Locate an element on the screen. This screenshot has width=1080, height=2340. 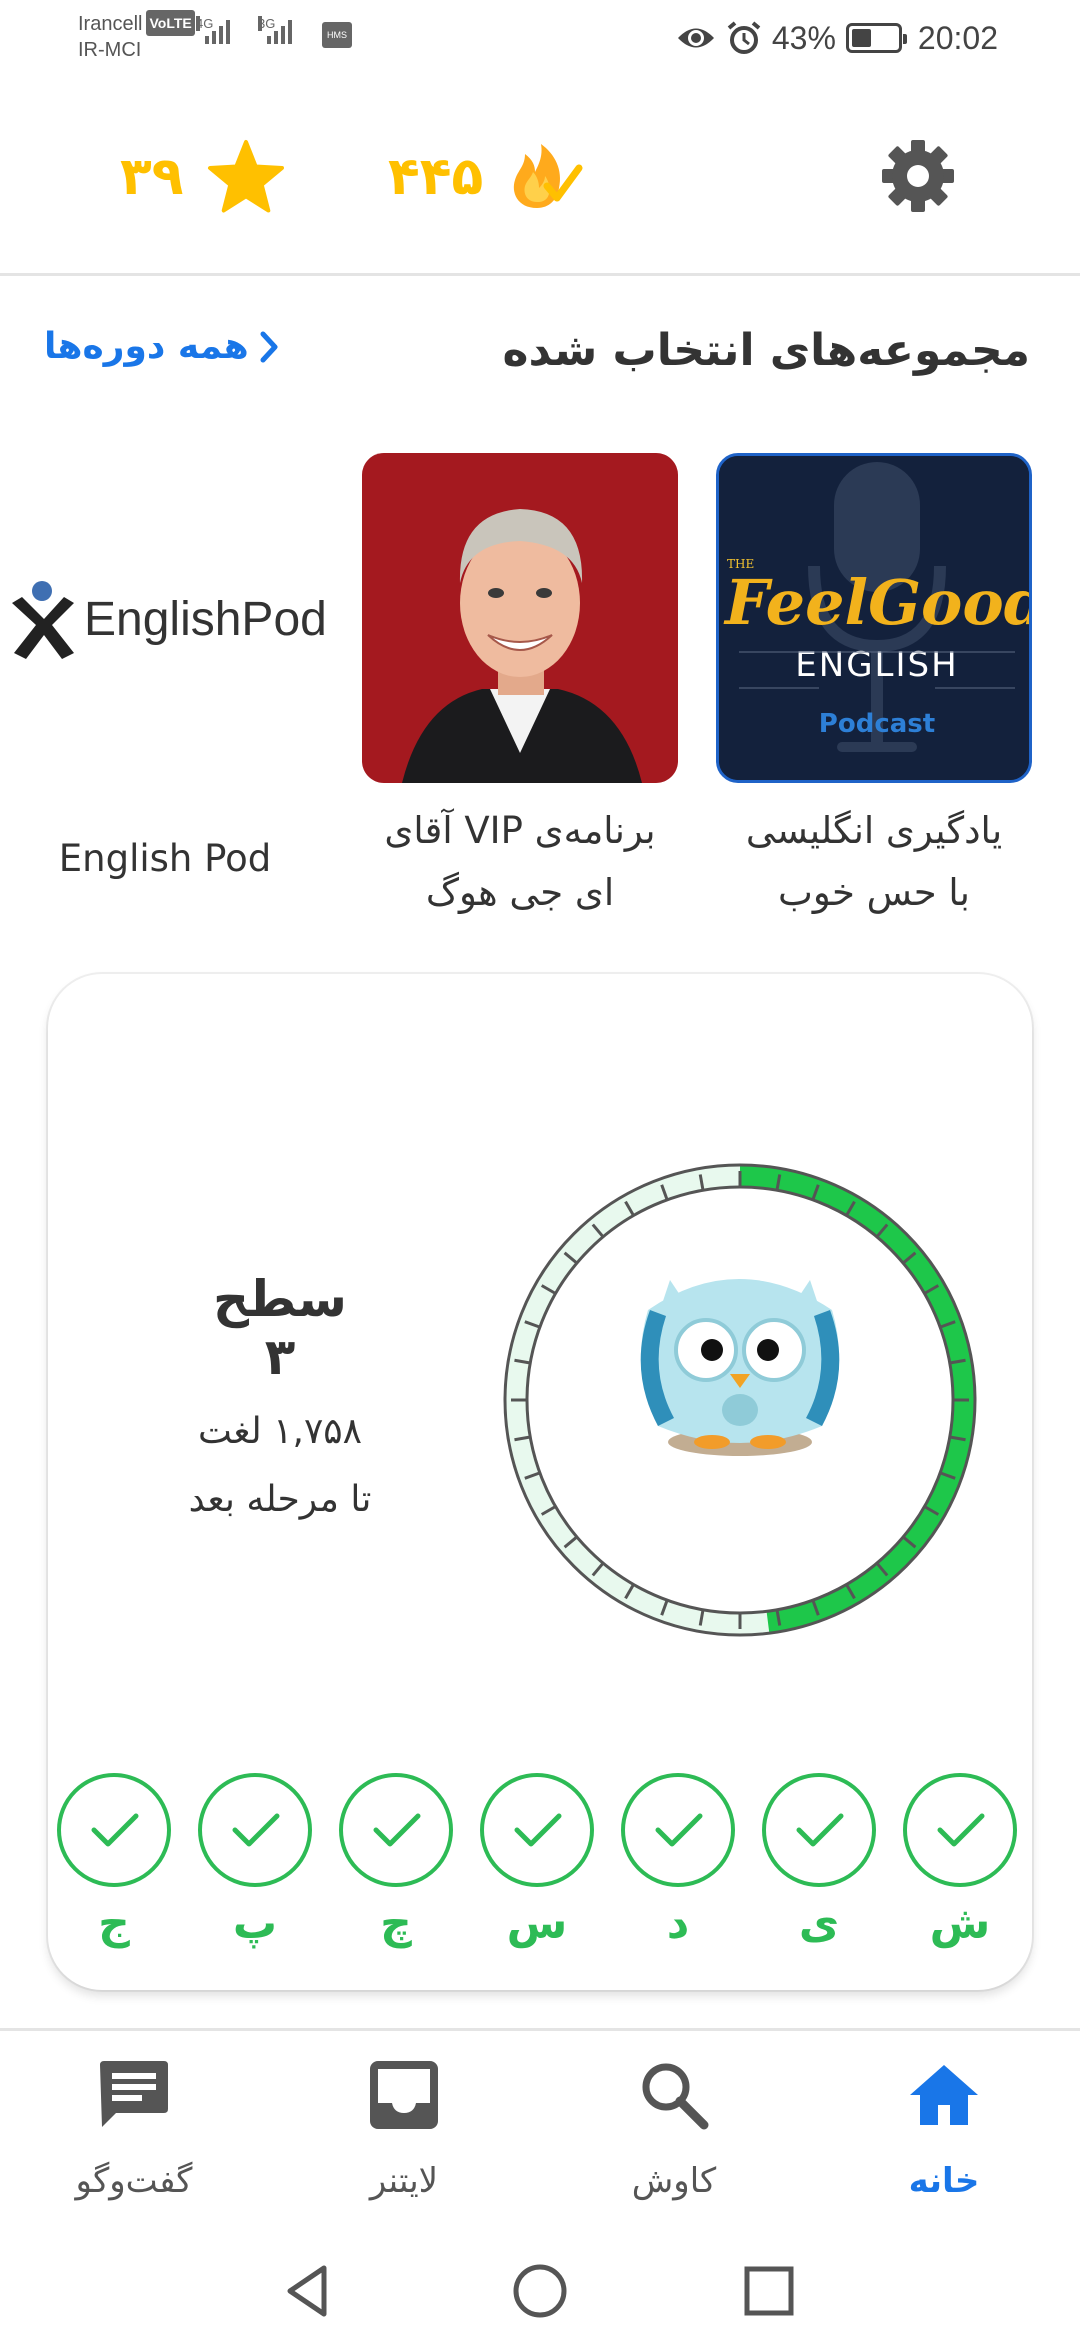
day-letter: ی is located at coordinates (819, 1923).